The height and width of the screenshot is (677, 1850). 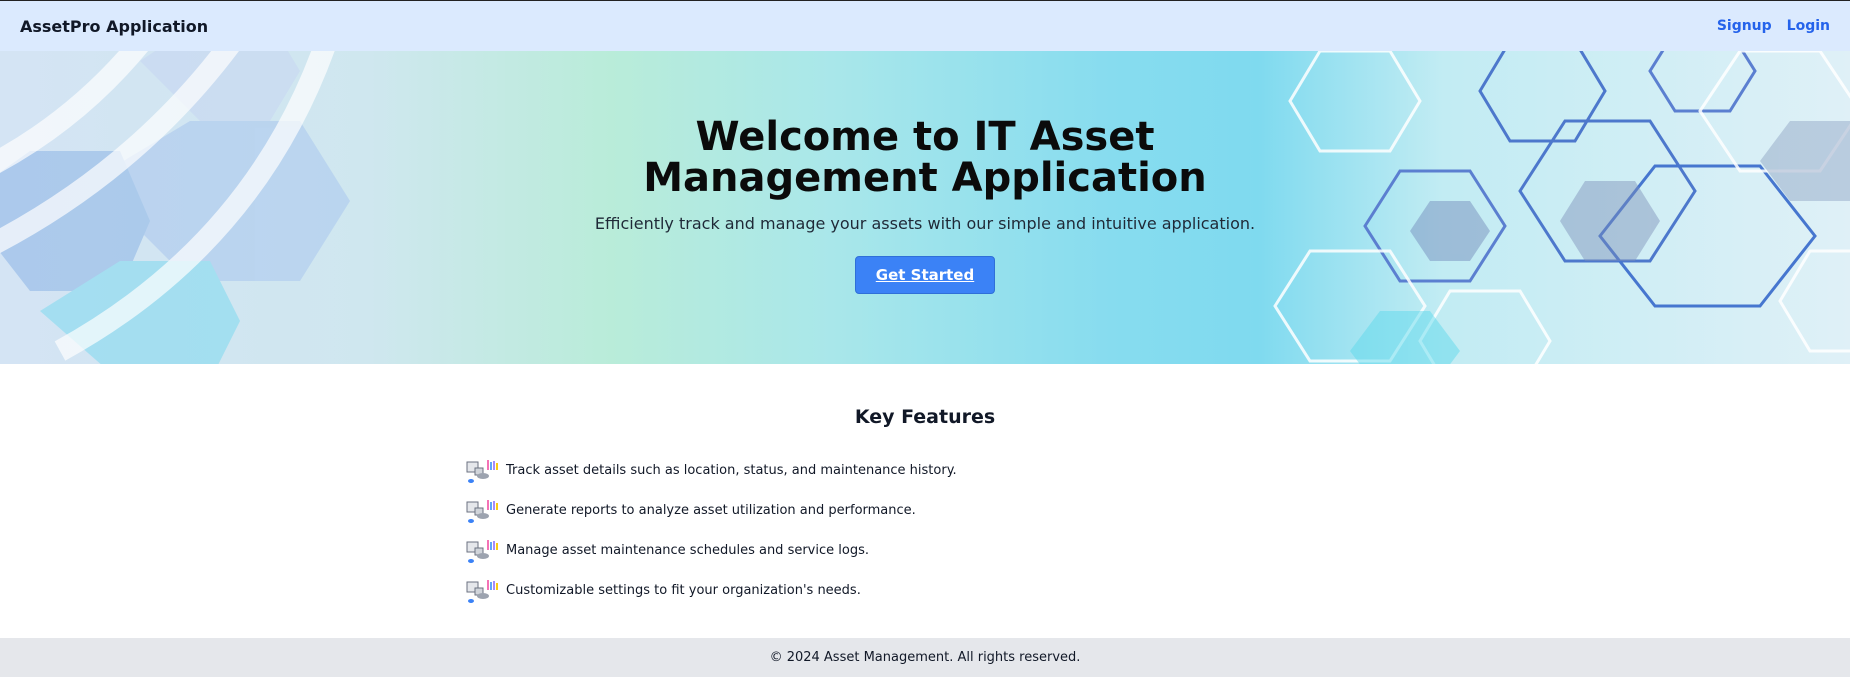 What do you see at coordinates (1773, 26) in the screenshot?
I see `nav-links: Signup Login` at bounding box center [1773, 26].